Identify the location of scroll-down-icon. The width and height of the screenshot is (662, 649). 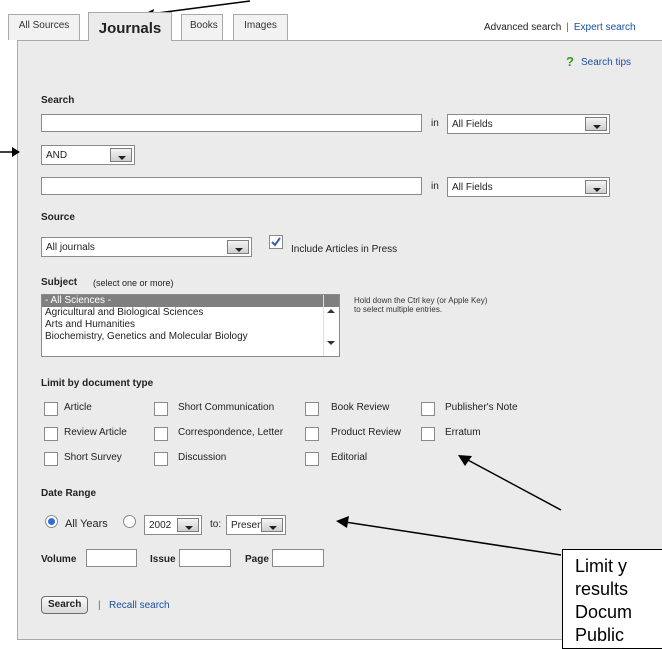
(331, 343).